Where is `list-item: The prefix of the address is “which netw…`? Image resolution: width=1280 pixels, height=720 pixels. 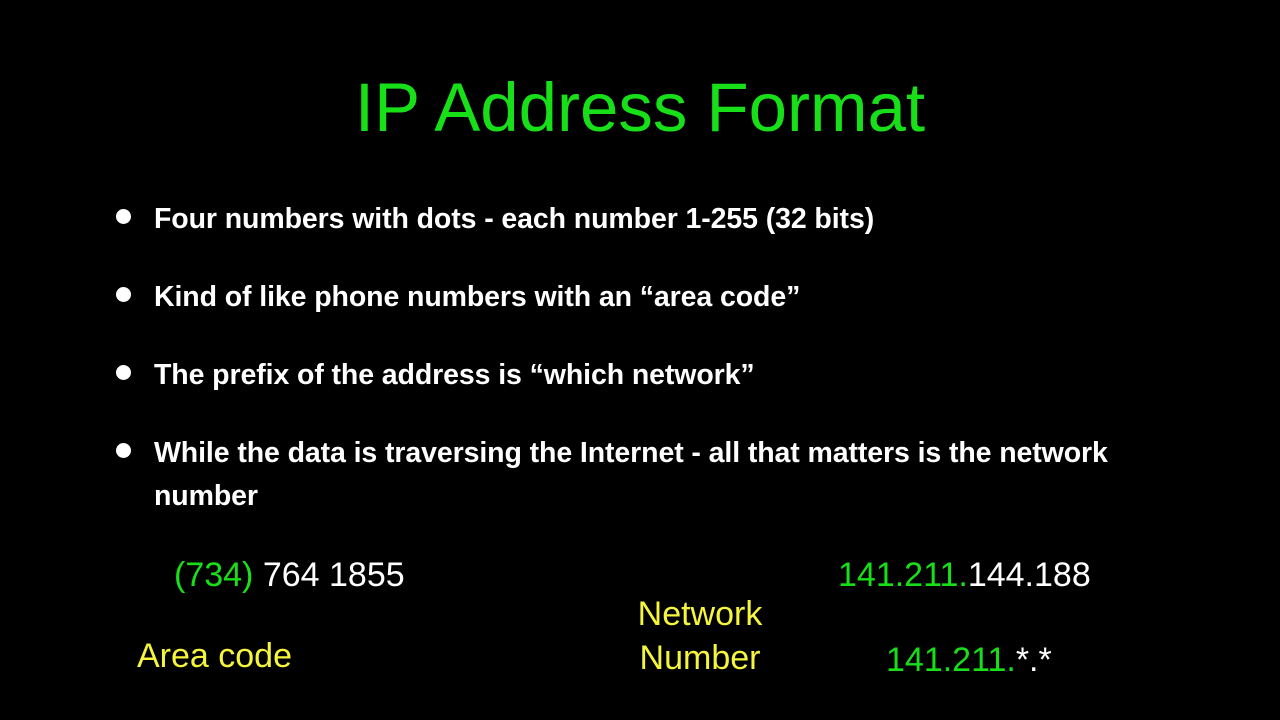 list-item: The prefix of the address is “which netw… is located at coordinates (652, 375).